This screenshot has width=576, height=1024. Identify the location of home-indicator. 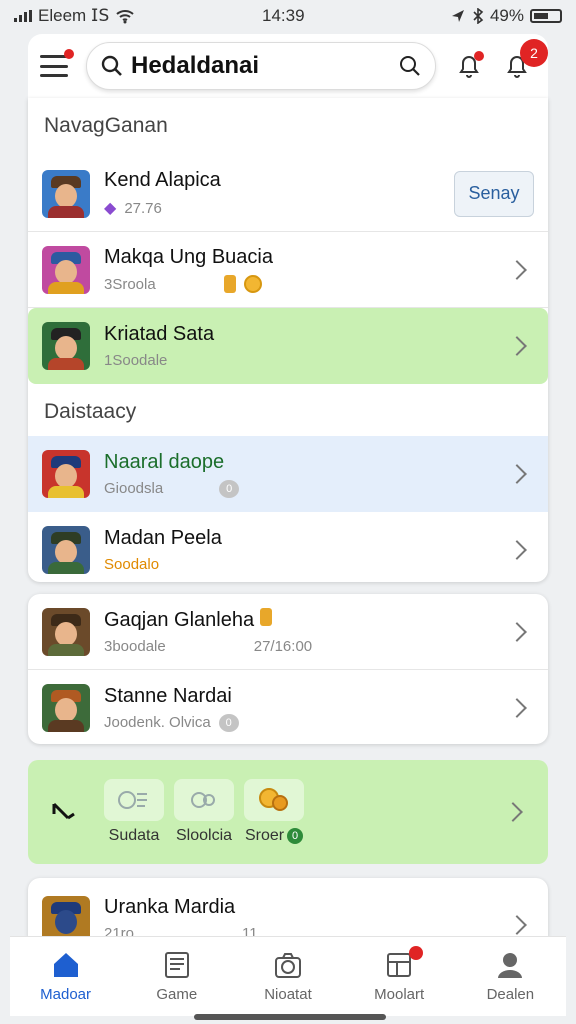
(290, 1017).